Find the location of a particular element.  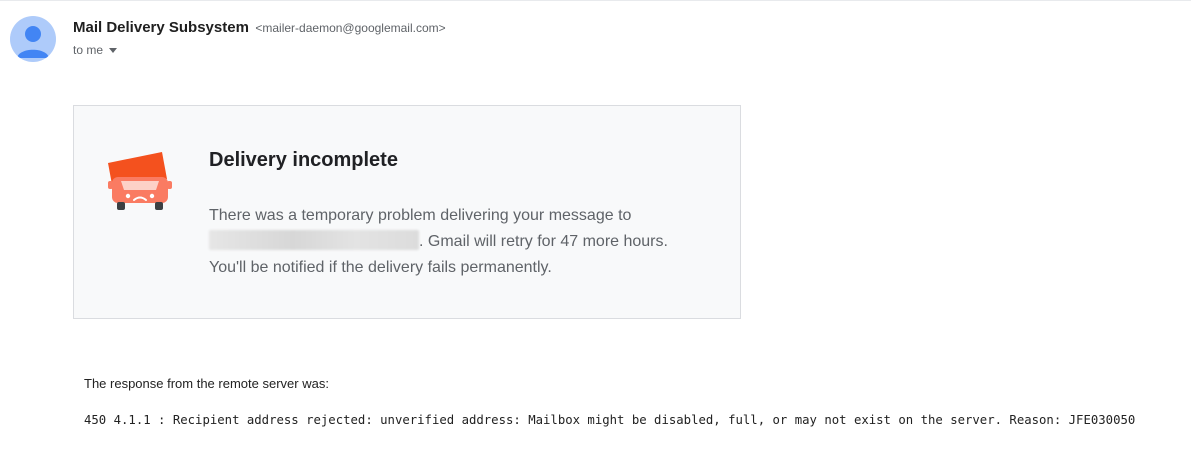

to-label: to me is located at coordinates (88, 50).